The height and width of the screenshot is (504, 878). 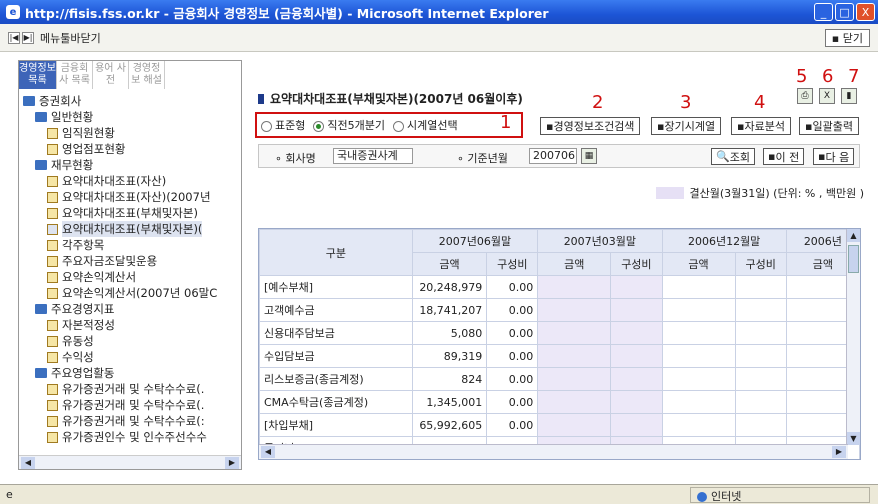 I want to click on tree-item: 요약대차대조표(부채및자본), so click(x=130, y=213).